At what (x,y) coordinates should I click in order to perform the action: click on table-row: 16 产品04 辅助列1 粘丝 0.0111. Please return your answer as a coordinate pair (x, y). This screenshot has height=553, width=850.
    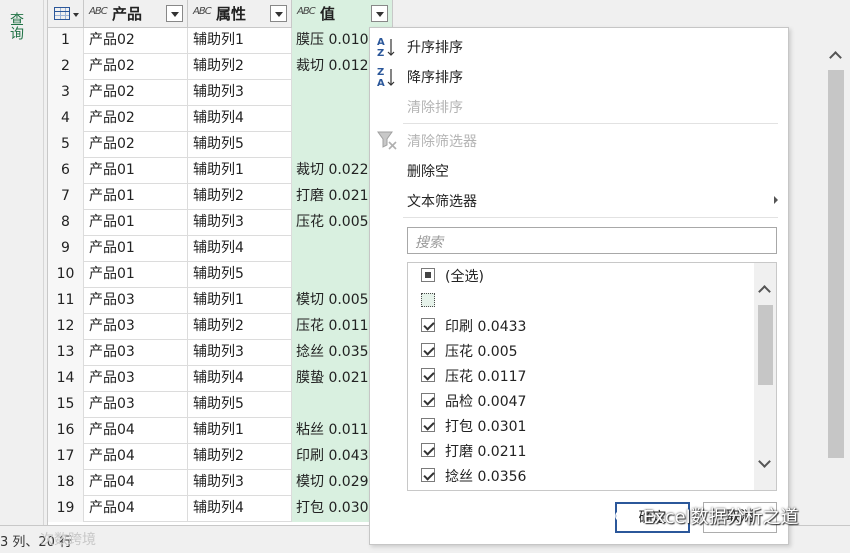
    Looking at the image, I should click on (220, 431).